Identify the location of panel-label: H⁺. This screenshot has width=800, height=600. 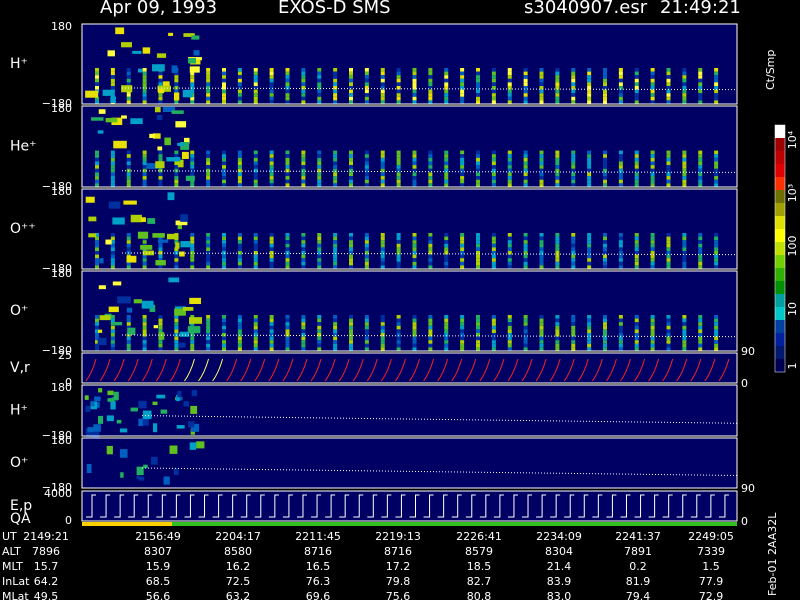
(19, 411).